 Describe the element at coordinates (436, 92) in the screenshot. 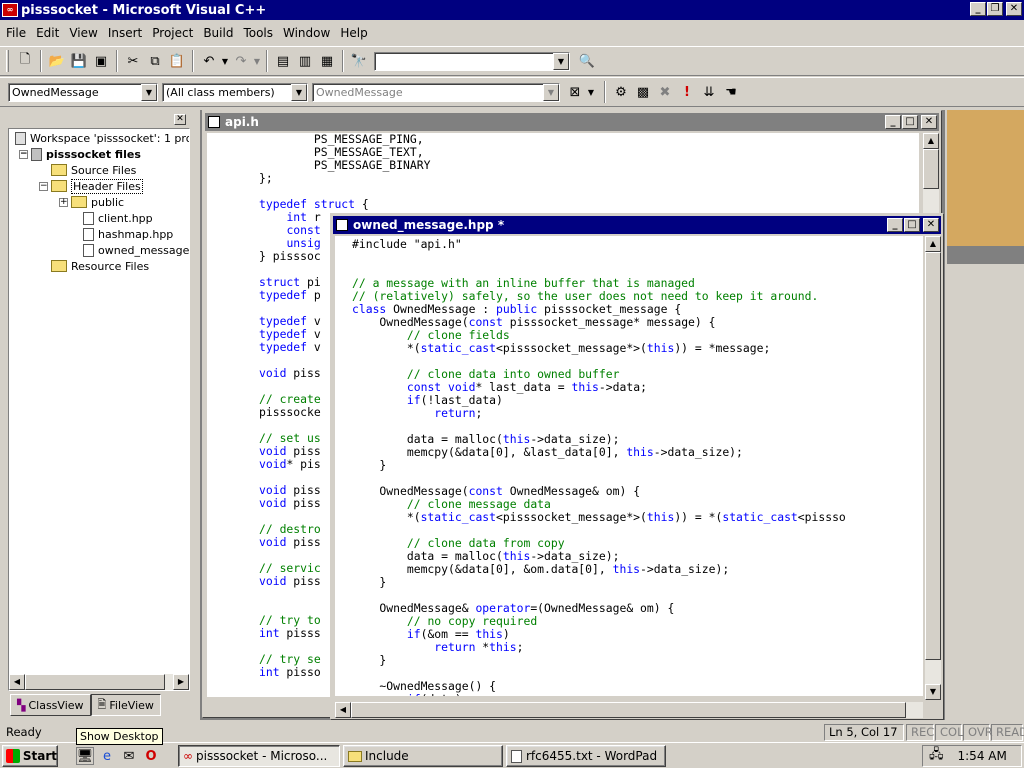

I see `function-combo: OwnedMessage ▼` at that location.